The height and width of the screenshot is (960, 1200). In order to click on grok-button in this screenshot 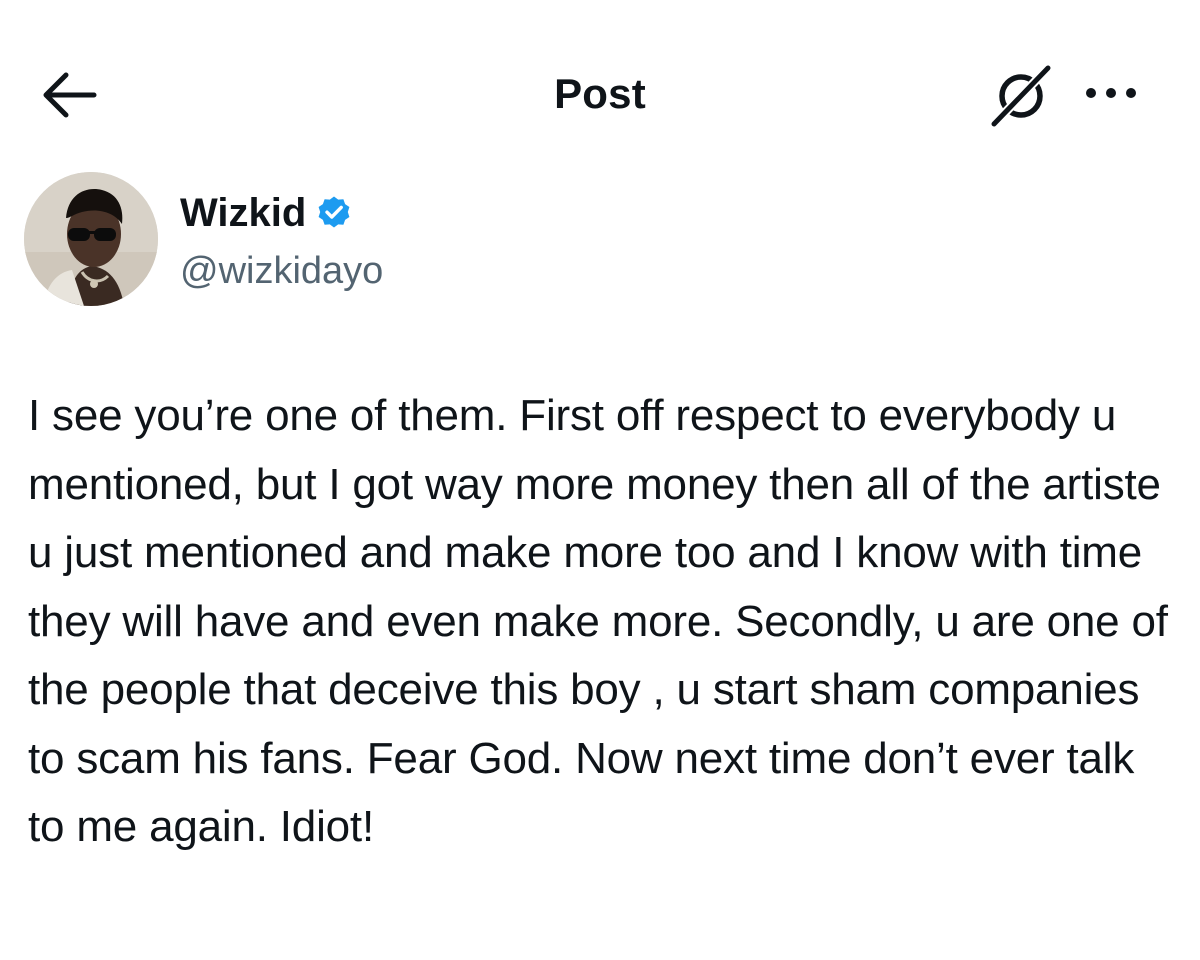, I will do `click(1021, 95)`.